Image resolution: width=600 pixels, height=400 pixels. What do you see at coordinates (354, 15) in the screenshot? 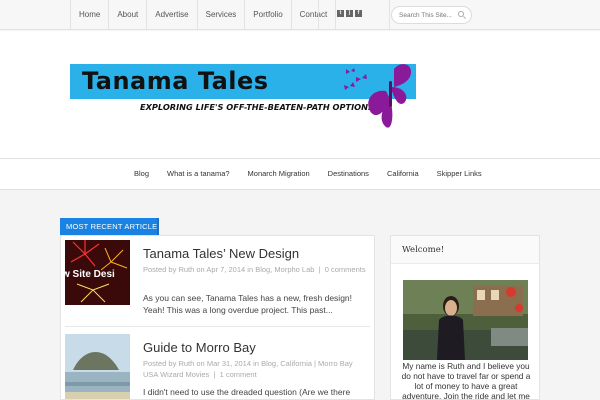
I see `social-links: t ) f` at bounding box center [354, 15].